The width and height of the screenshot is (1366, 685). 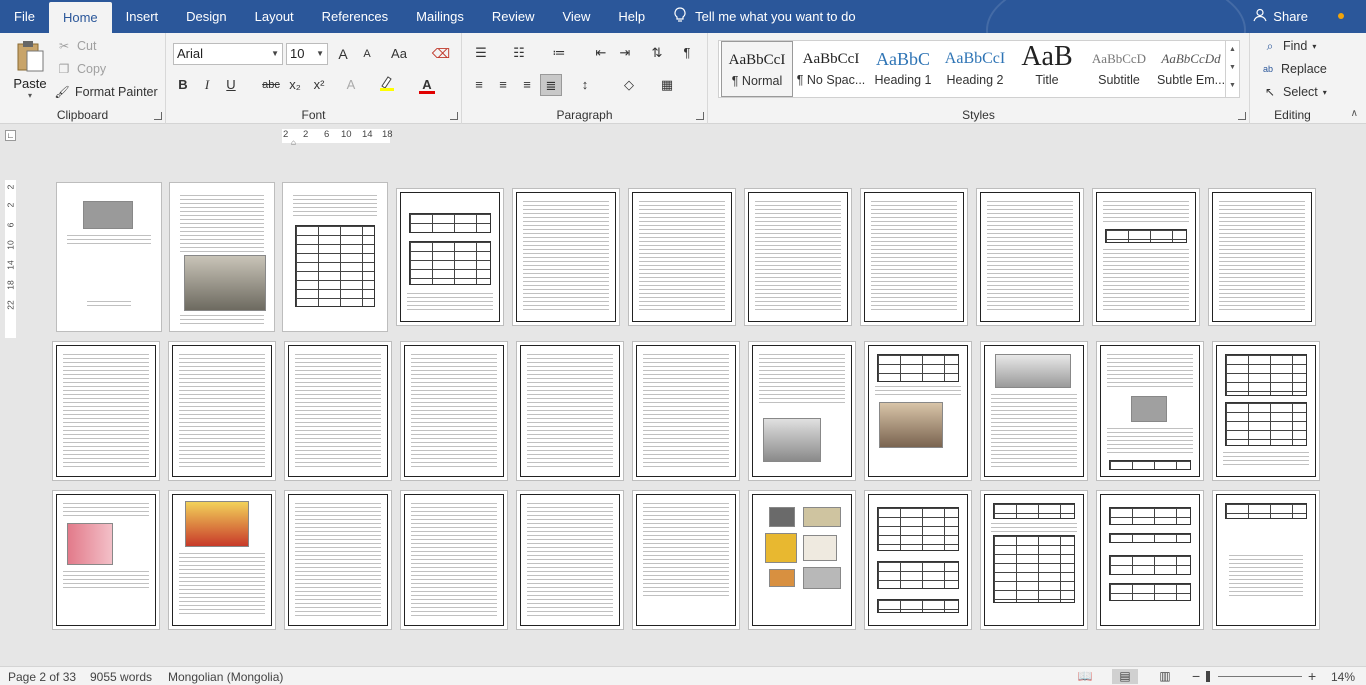 What do you see at coordinates (274, 16) in the screenshot?
I see `tab-layout: Layout` at bounding box center [274, 16].